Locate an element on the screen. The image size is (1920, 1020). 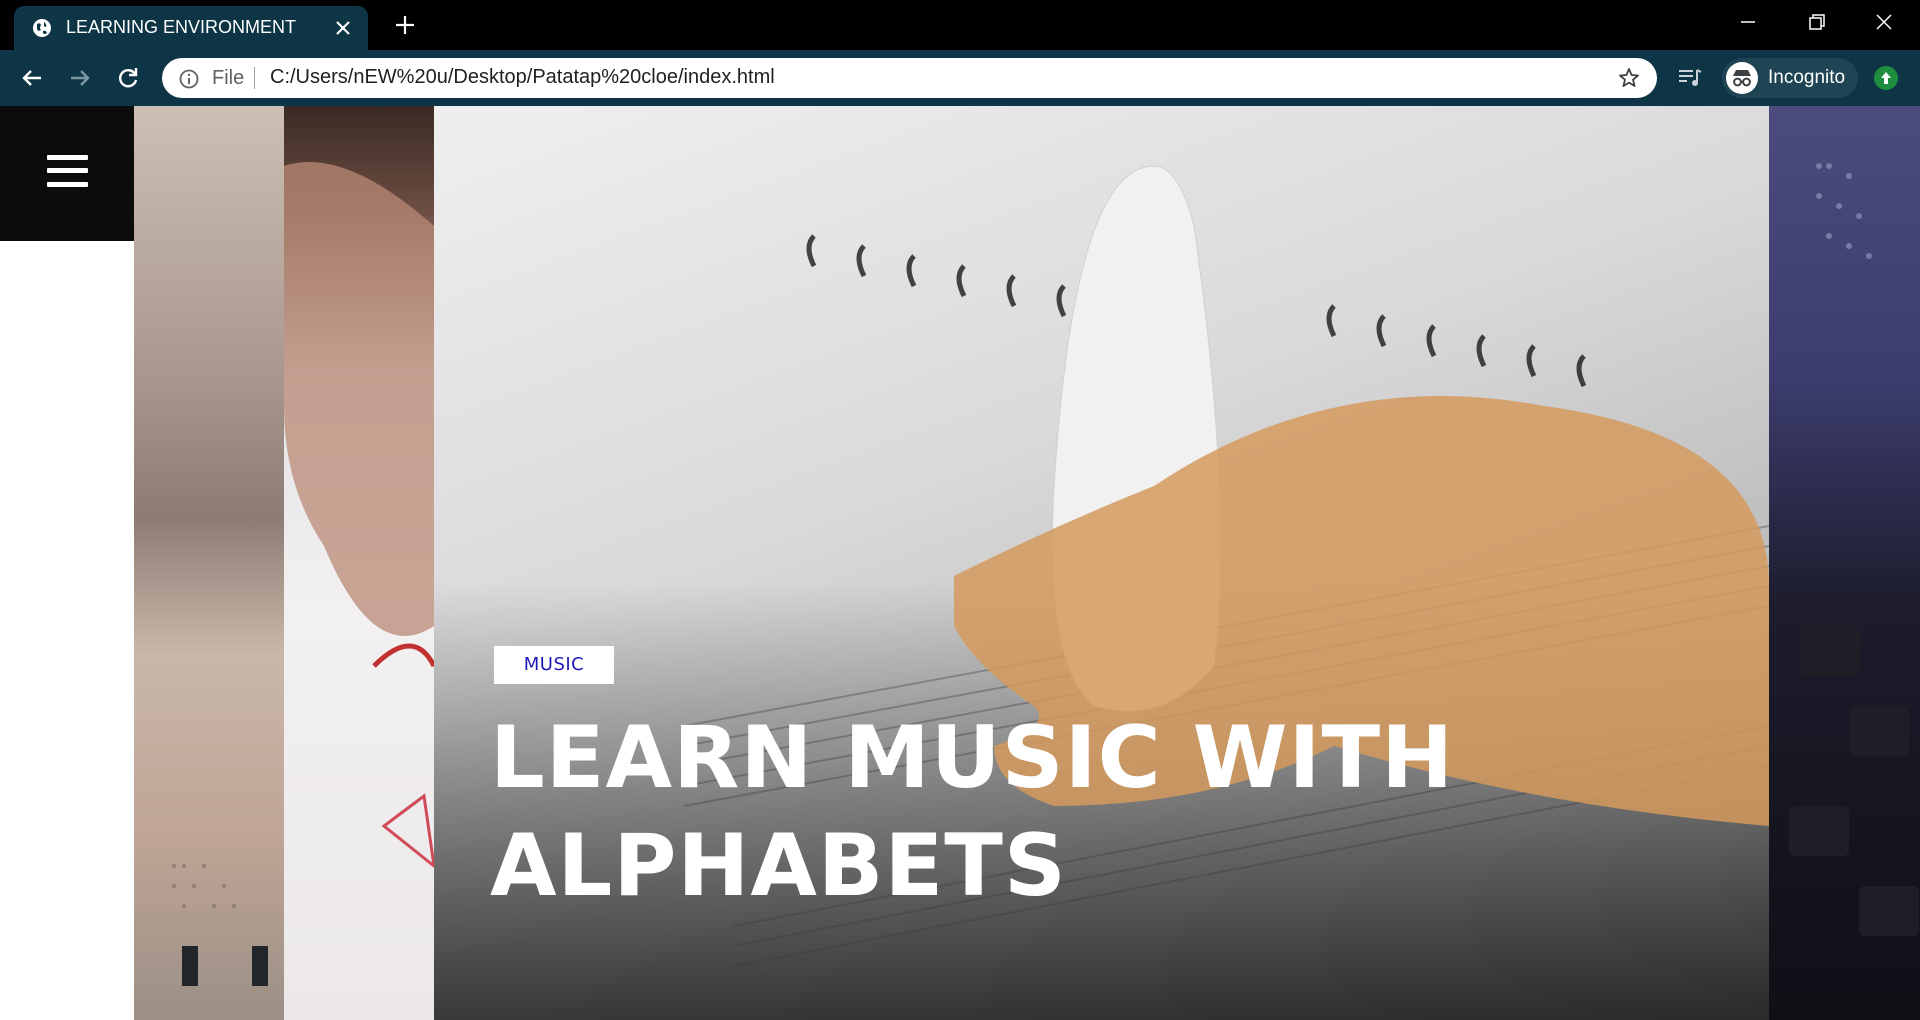
scheme-label: File is located at coordinates (228, 78).